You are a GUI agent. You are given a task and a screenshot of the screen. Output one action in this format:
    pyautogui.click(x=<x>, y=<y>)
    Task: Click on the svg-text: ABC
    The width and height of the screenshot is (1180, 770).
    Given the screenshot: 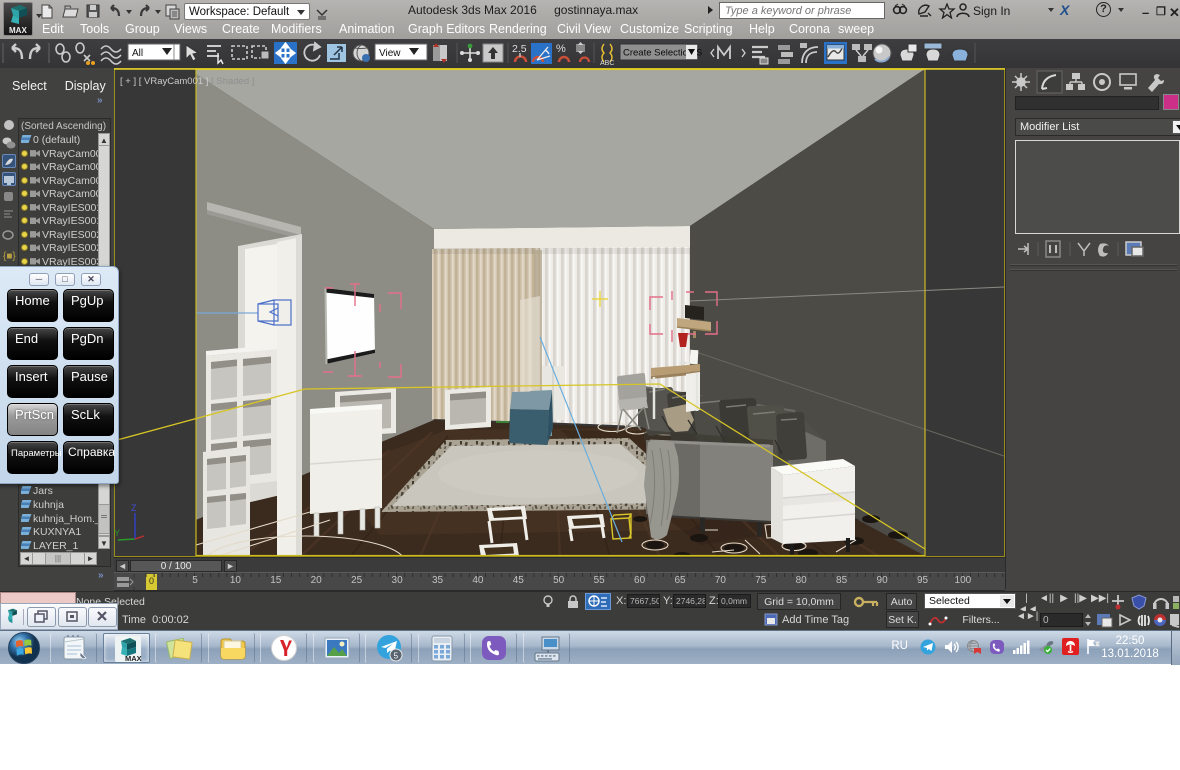 What is the action you would take?
    pyautogui.click(x=607, y=63)
    